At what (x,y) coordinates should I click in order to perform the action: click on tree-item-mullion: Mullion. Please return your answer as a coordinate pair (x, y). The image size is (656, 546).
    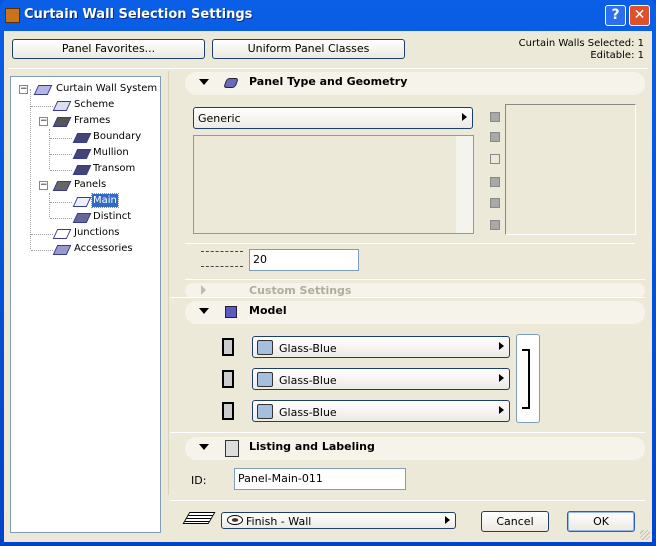
    Looking at the image, I should click on (111, 152).